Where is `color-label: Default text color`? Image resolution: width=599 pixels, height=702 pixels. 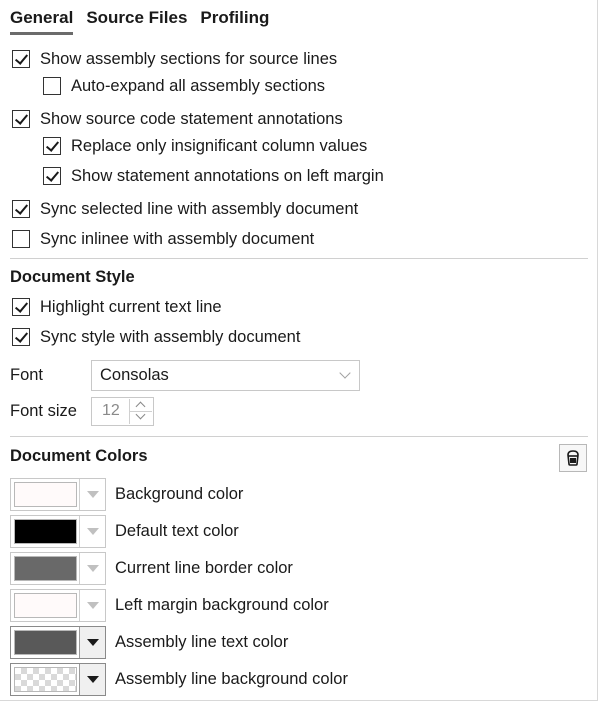
color-label: Default text color is located at coordinates (177, 531).